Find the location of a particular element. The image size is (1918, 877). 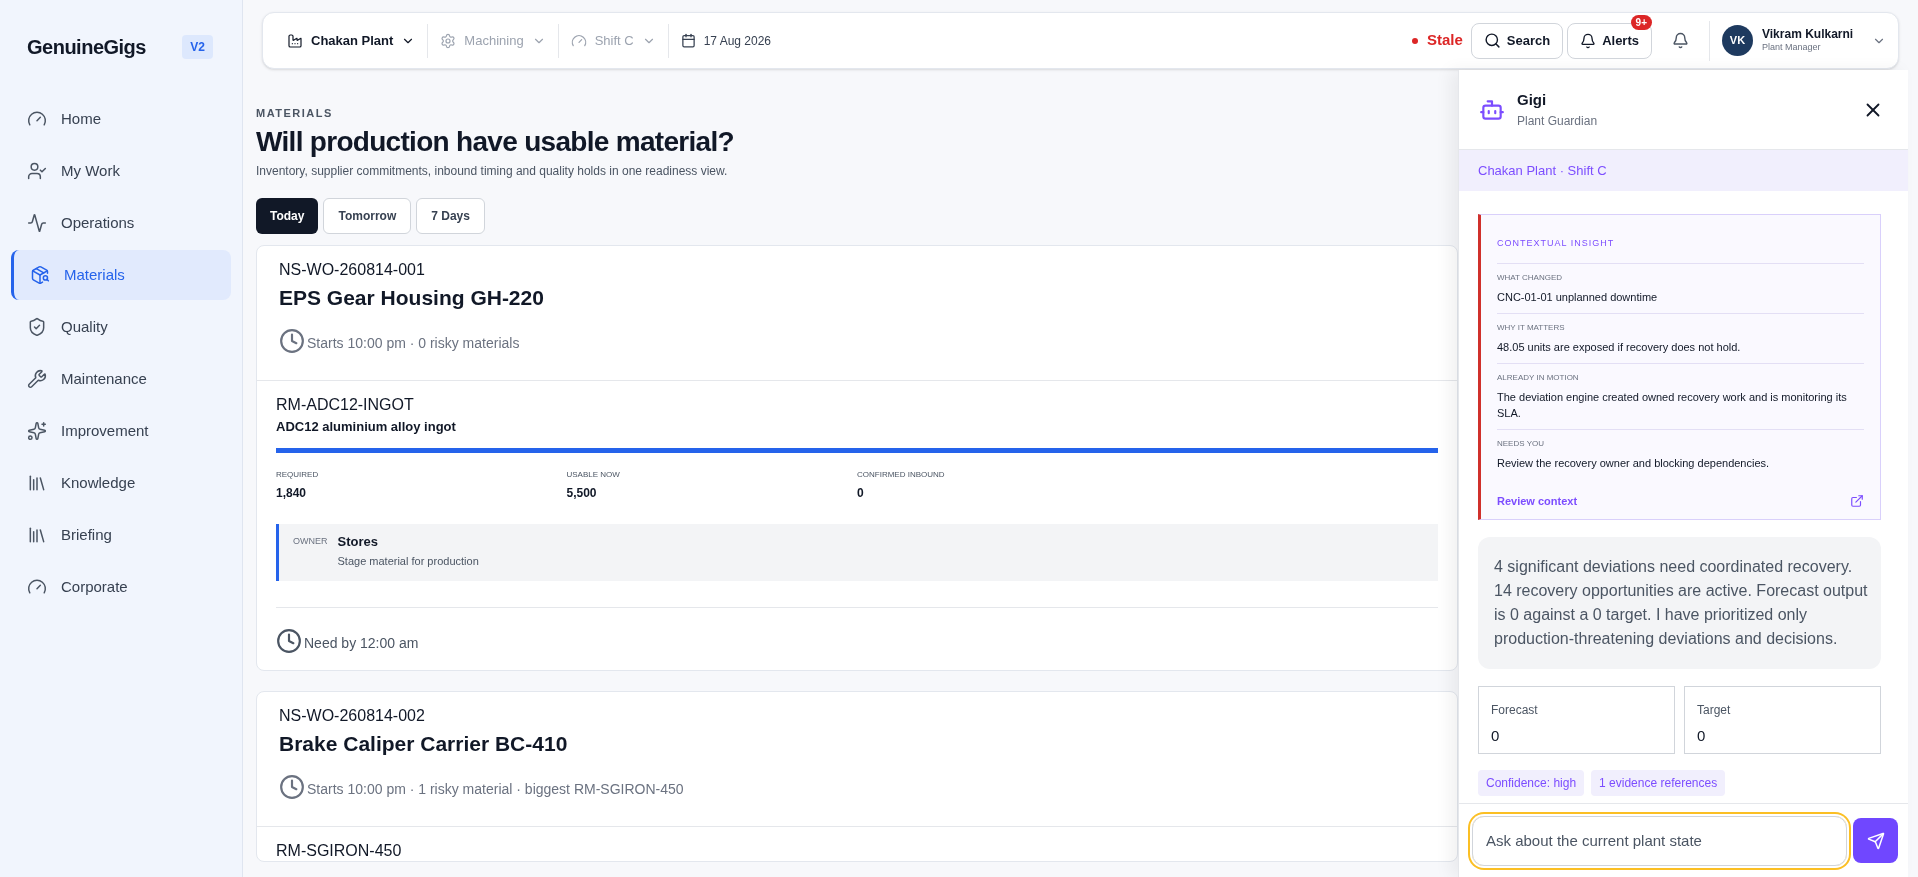

section-eyebrow: MATERIALS is located at coordinates (295, 113).